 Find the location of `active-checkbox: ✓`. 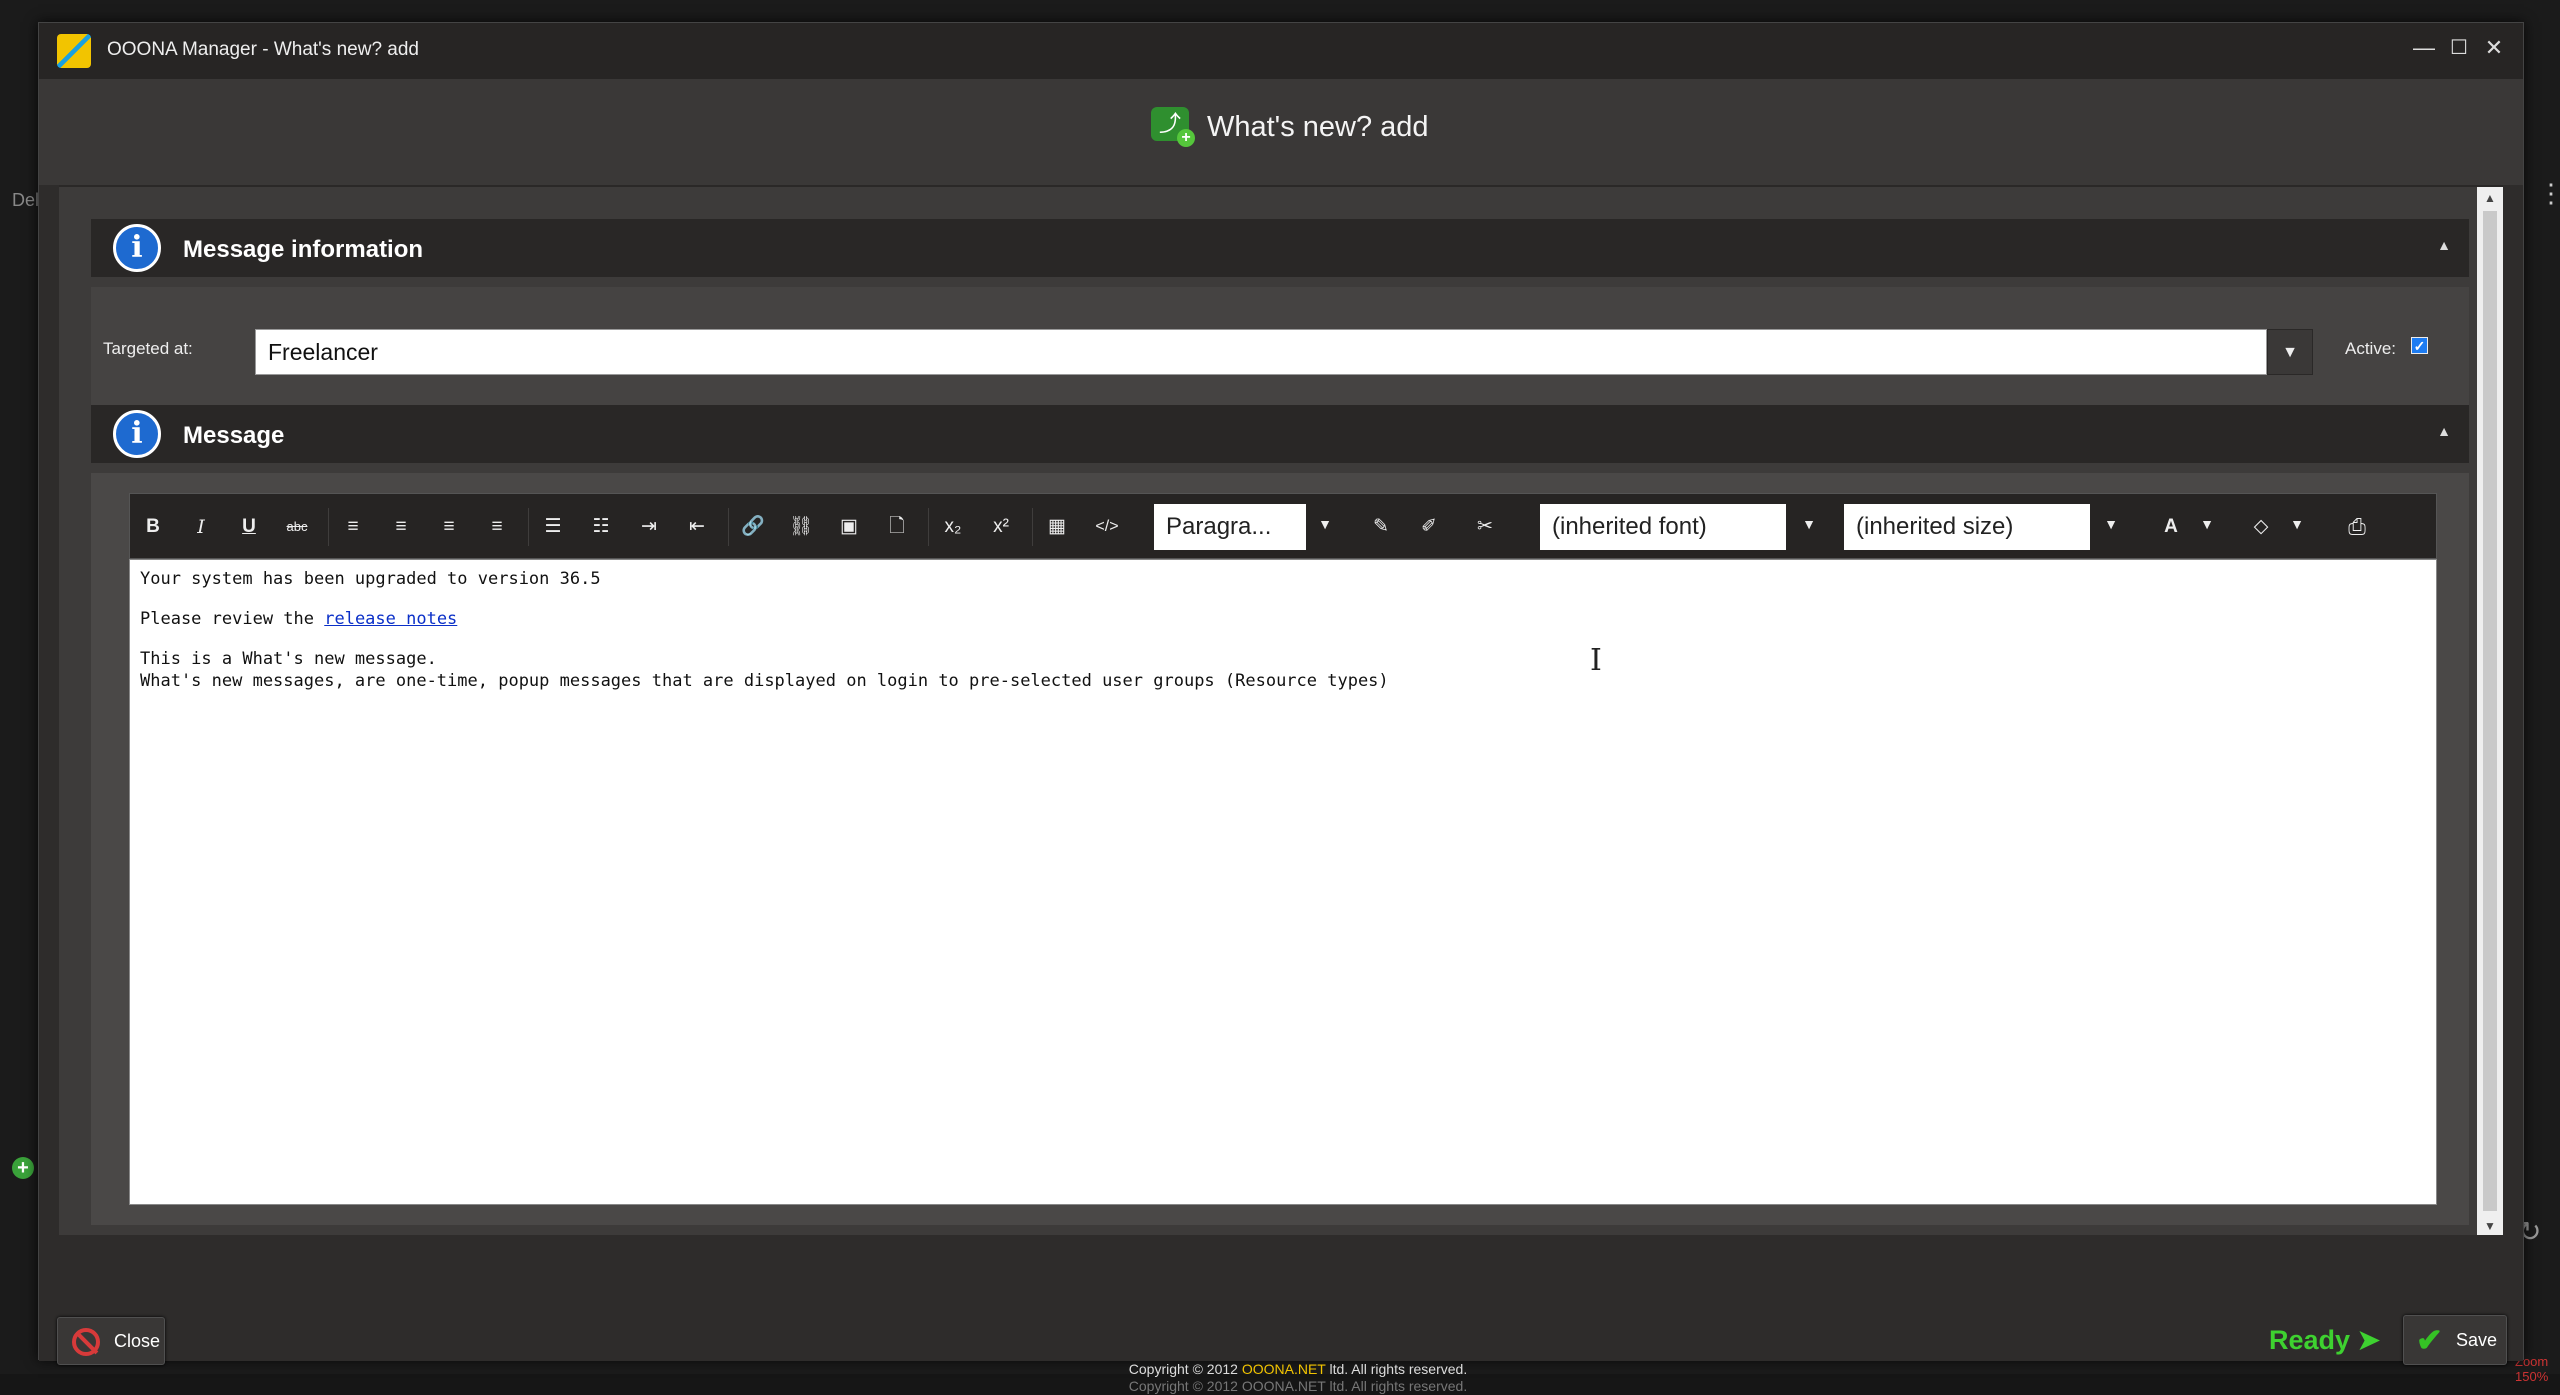

active-checkbox: ✓ is located at coordinates (2419, 345).